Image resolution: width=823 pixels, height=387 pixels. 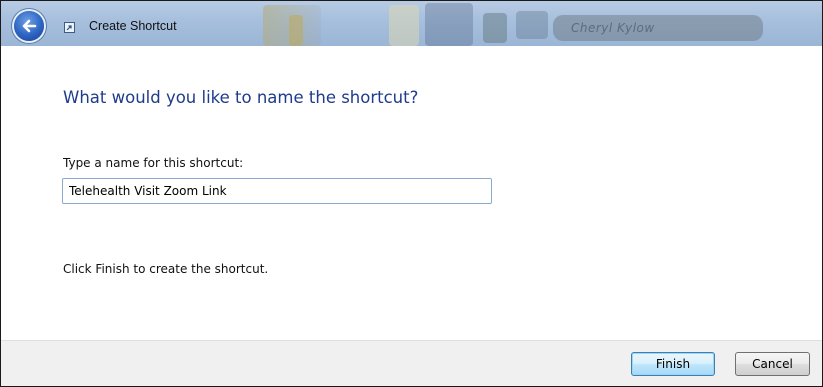 I want to click on button-bar: Finish Cancel, so click(x=411, y=363).